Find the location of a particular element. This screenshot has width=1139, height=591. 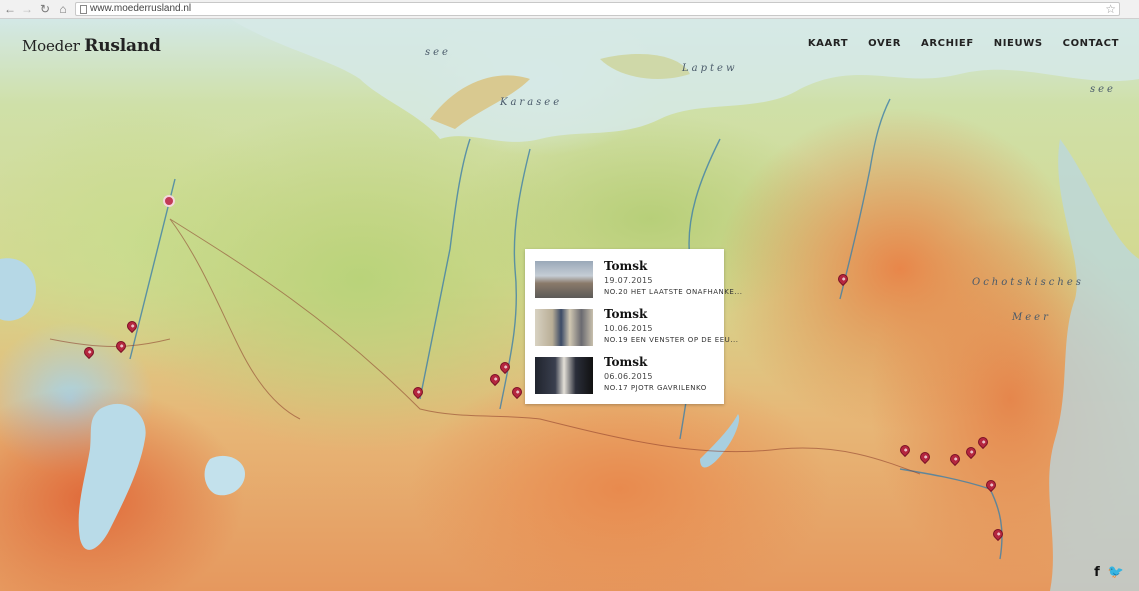

nav-nieuws: NIEUWS is located at coordinates (1018, 43).